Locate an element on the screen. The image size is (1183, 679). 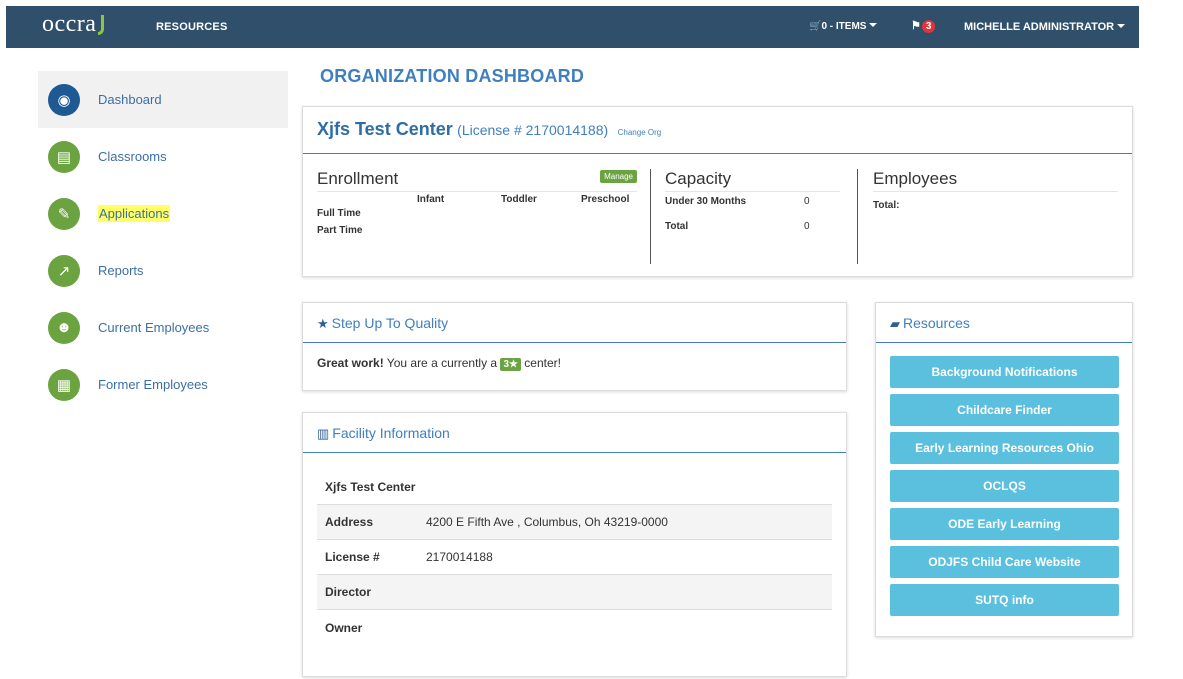
cart-icon: 🛒 is located at coordinates (815, 26).